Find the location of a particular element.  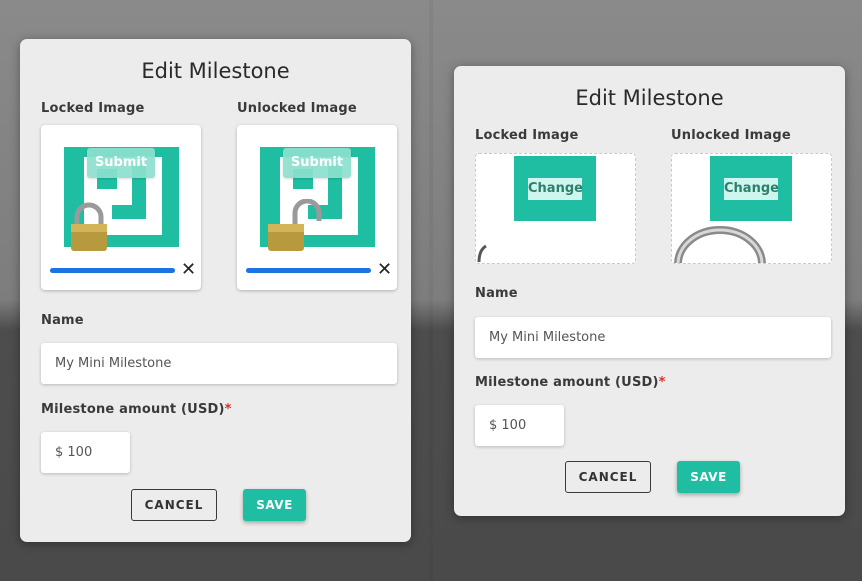

unlocked-submit-button: Submit is located at coordinates (317, 163).